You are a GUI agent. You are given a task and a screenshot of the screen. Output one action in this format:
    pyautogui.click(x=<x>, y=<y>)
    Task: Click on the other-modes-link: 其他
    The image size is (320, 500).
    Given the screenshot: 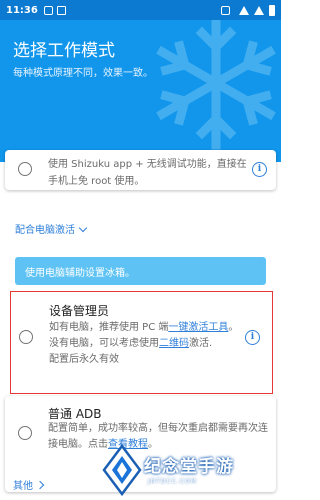 What is the action you would take?
    pyautogui.click(x=29, y=484)
    